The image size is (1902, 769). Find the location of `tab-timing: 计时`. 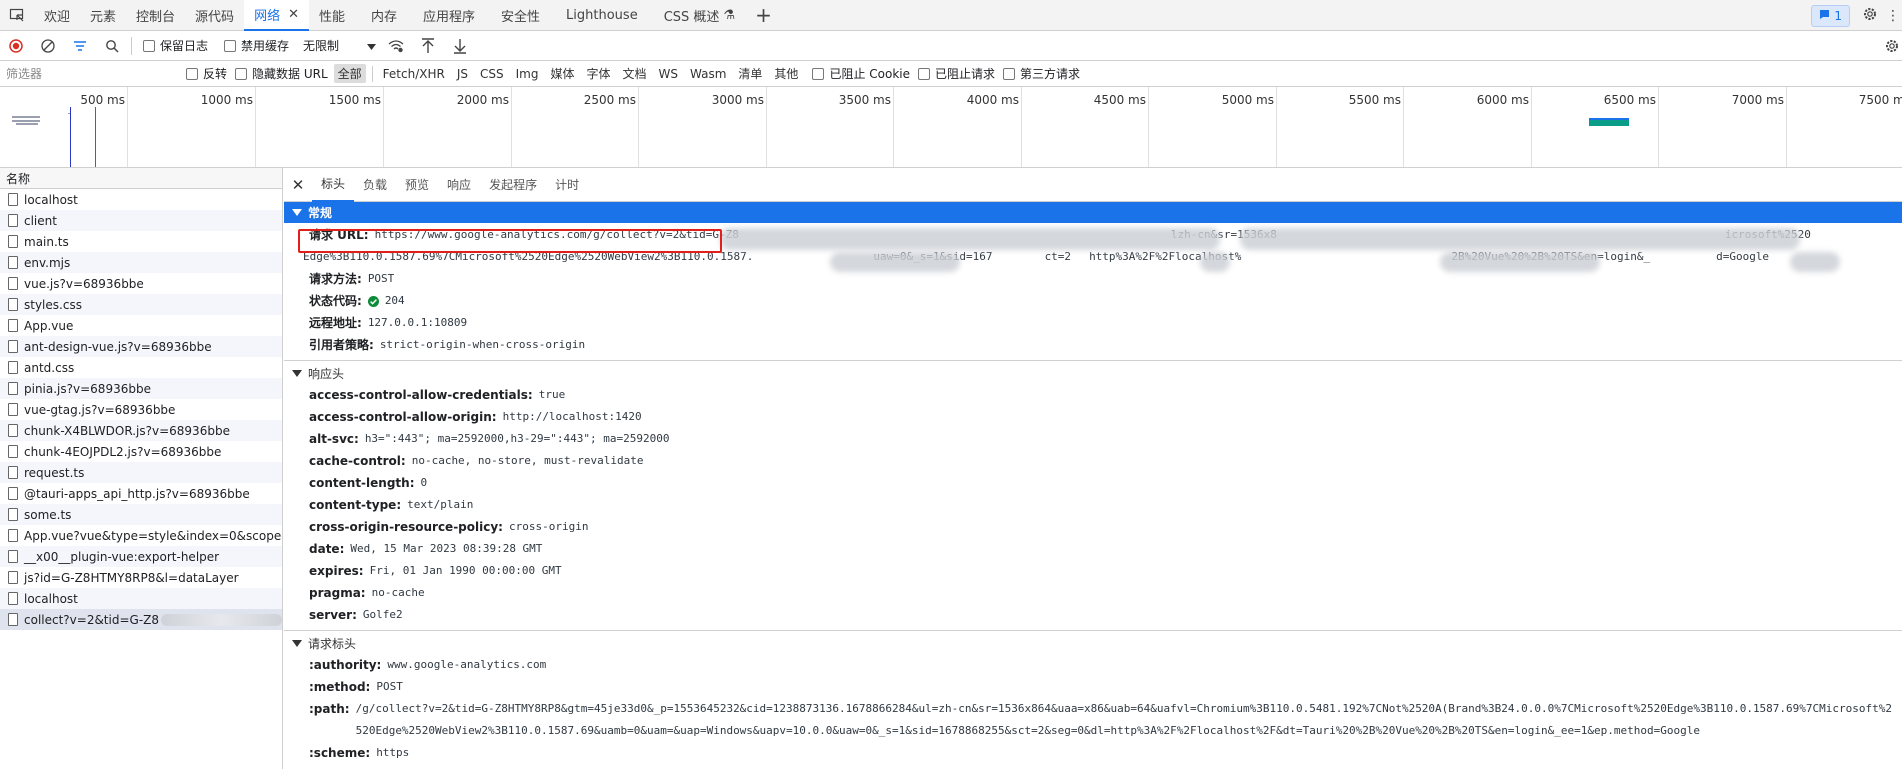

tab-timing: 计时 is located at coordinates (567, 185).